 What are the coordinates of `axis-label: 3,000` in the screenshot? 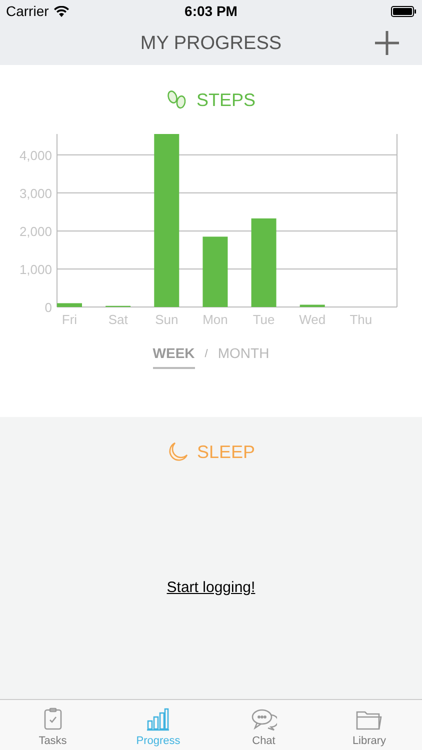 It's located at (35, 193).